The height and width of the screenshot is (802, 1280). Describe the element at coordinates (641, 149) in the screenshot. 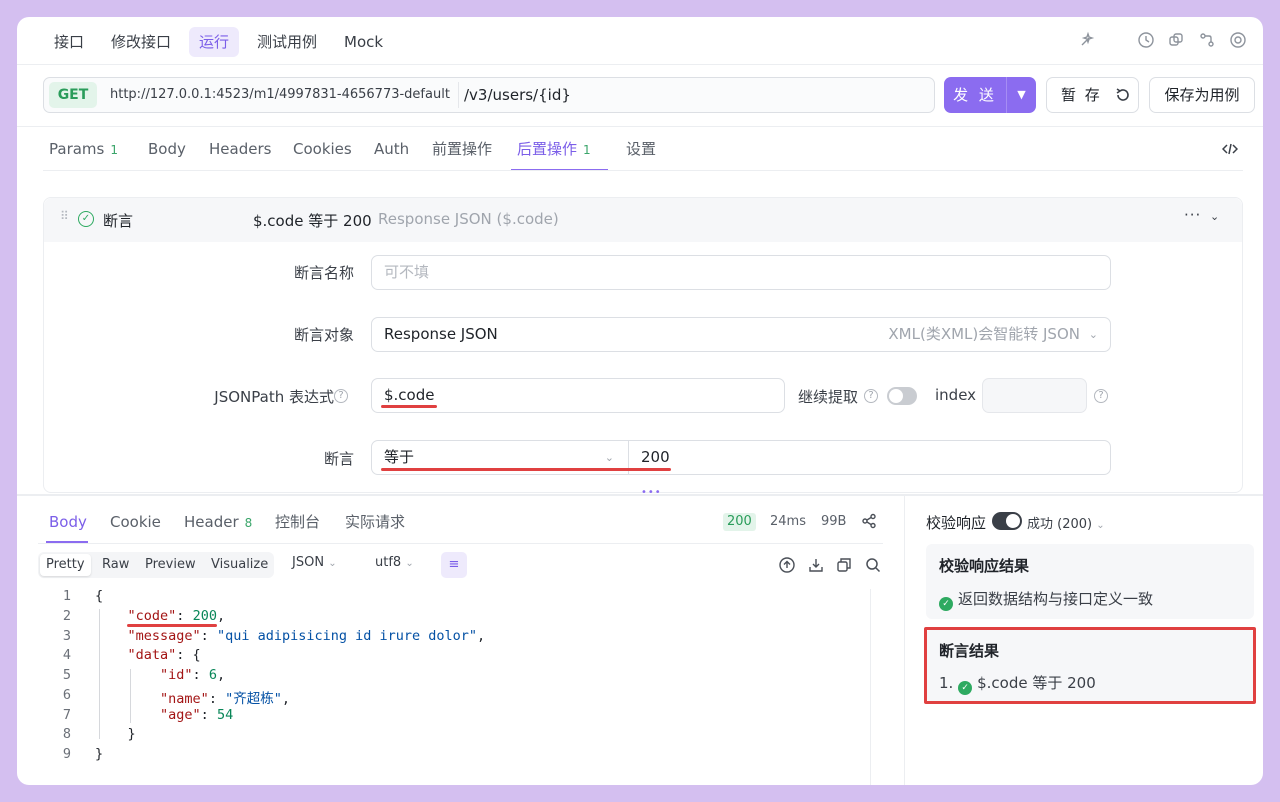

I see `tab-settings: 设置` at that location.